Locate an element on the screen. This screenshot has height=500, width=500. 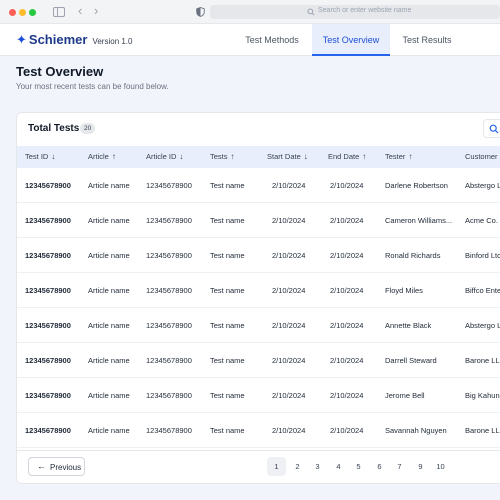
column-header-article-id: Article ID ↓ is located at coordinates (164, 157).